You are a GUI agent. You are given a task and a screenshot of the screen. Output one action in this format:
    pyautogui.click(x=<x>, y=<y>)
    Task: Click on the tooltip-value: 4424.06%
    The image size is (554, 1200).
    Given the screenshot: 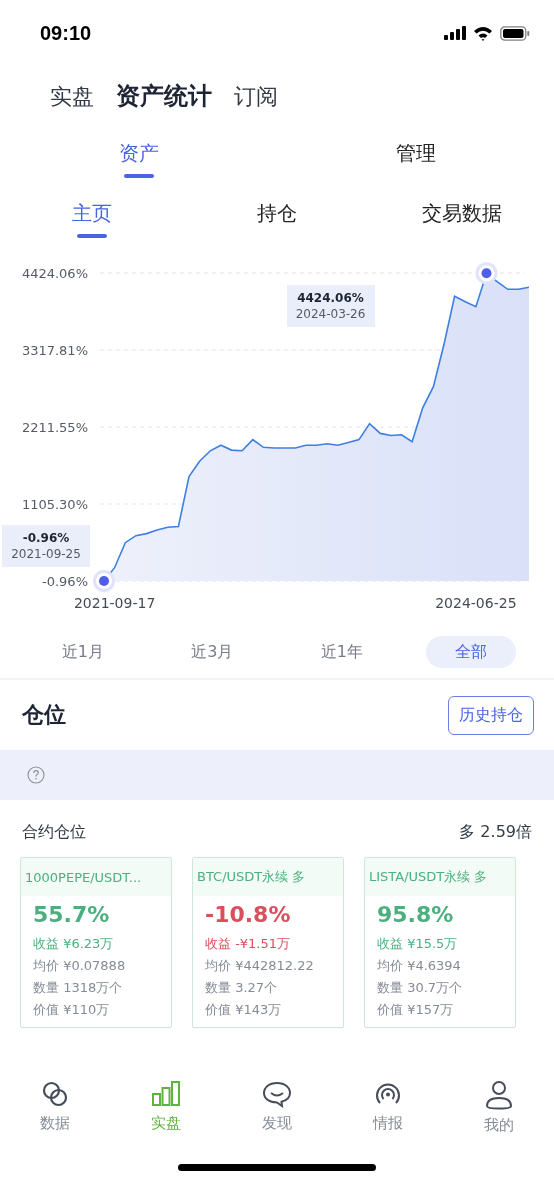 What is the action you would take?
    pyautogui.click(x=330, y=298)
    